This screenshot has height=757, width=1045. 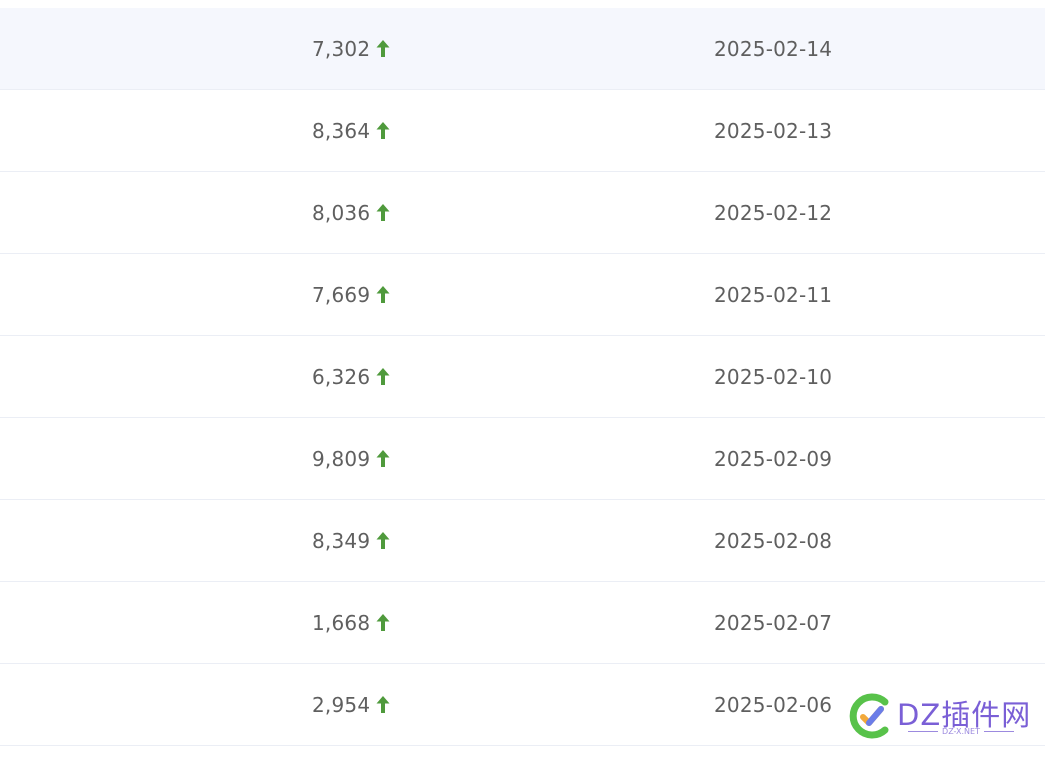 I want to click on date-cell: 2025-02-07, so click(x=773, y=622).